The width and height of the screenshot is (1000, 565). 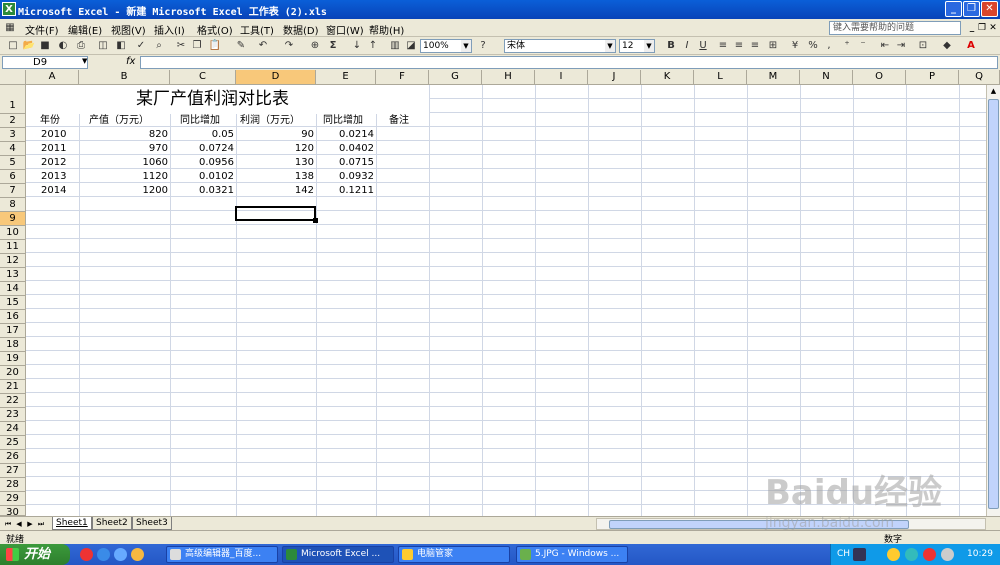 I want to click on print-preview-icon: ◫, so click(x=103, y=46).